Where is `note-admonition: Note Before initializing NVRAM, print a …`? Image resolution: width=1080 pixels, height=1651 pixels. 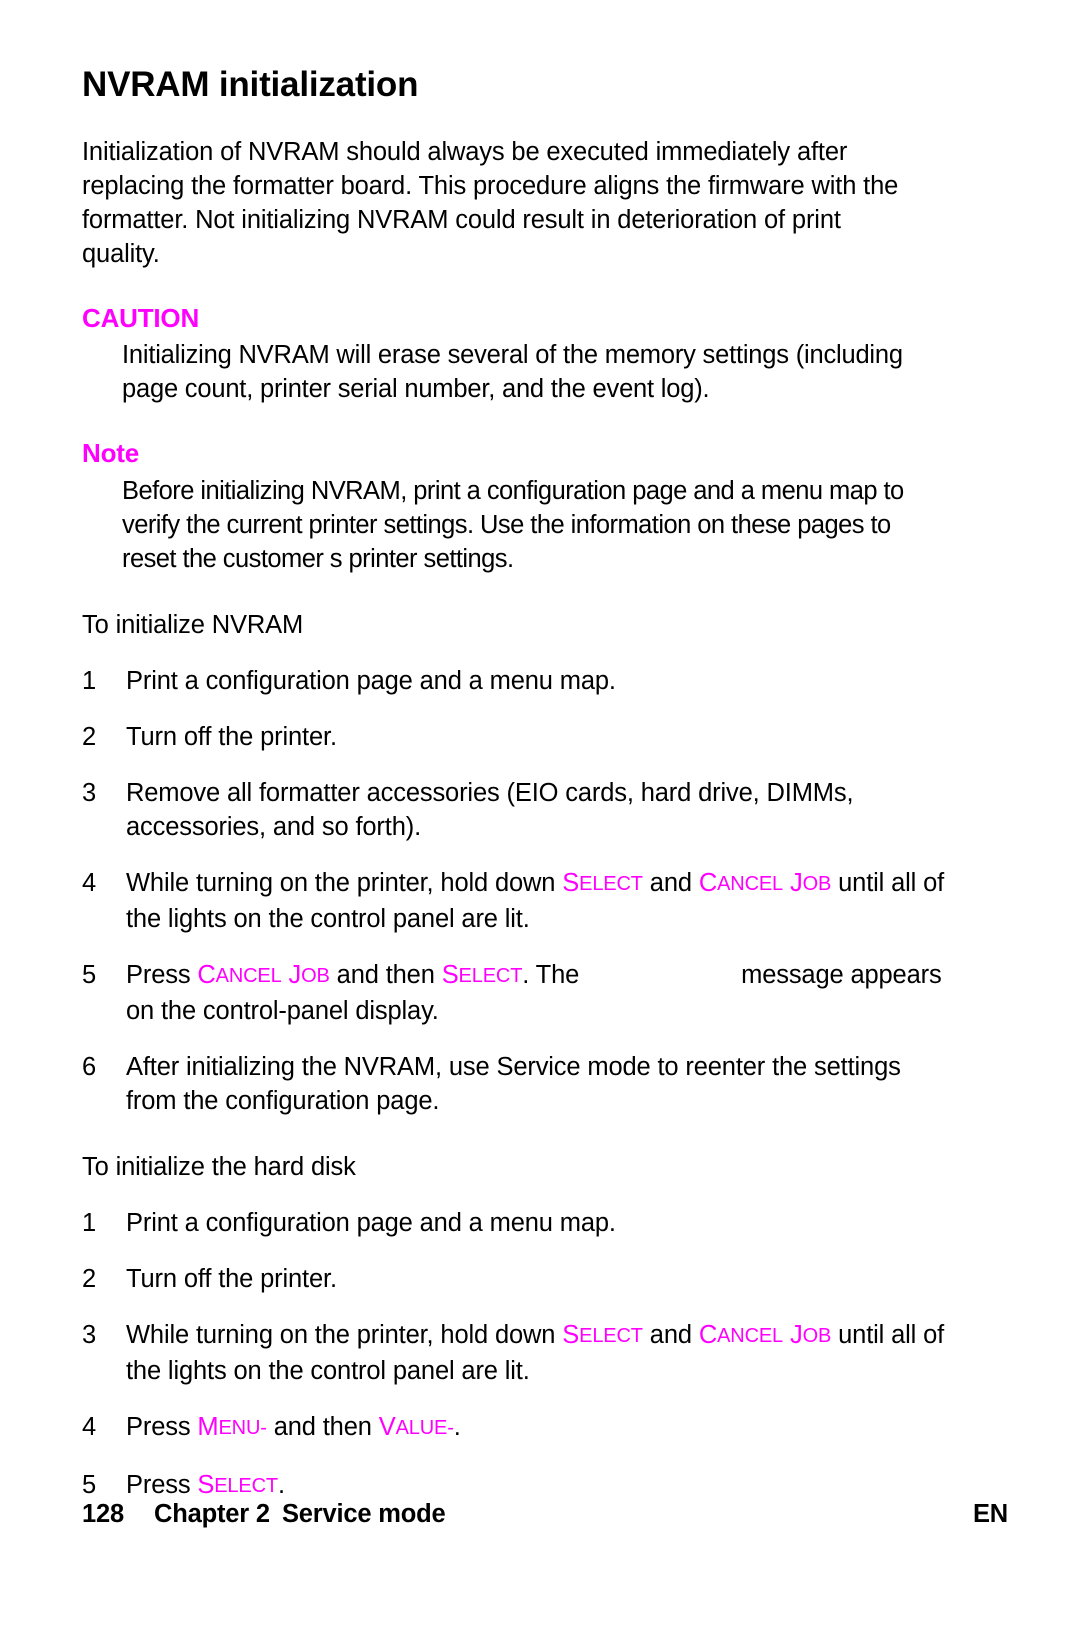 note-admonition: Note Before initializing NVRAM, print a … is located at coordinates (545, 507).